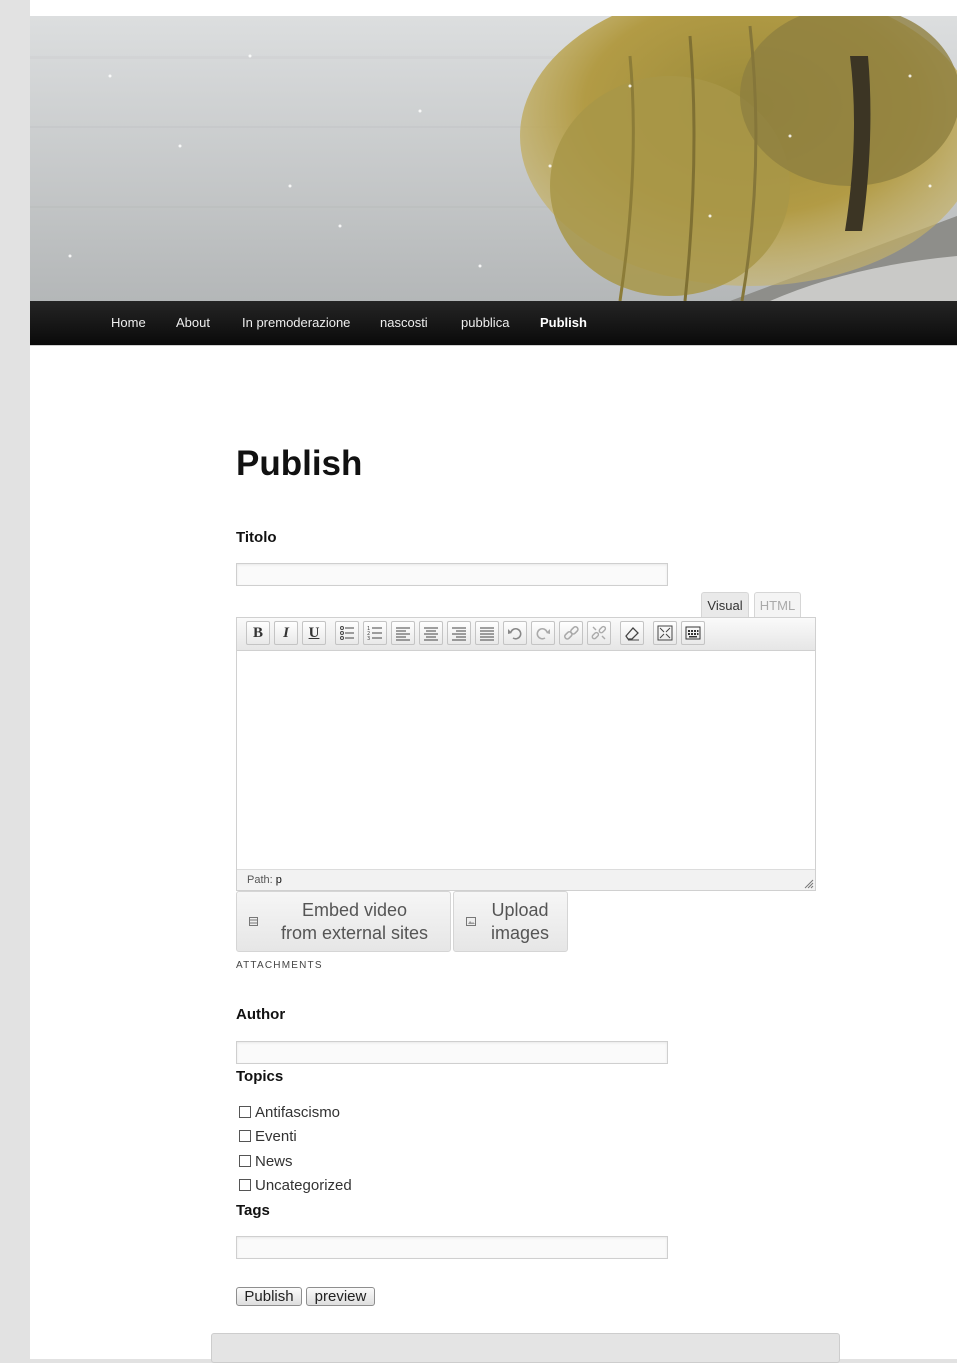 Image resolution: width=957 pixels, height=1363 pixels. I want to click on topic-label: Eventi, so click(276, 1136).